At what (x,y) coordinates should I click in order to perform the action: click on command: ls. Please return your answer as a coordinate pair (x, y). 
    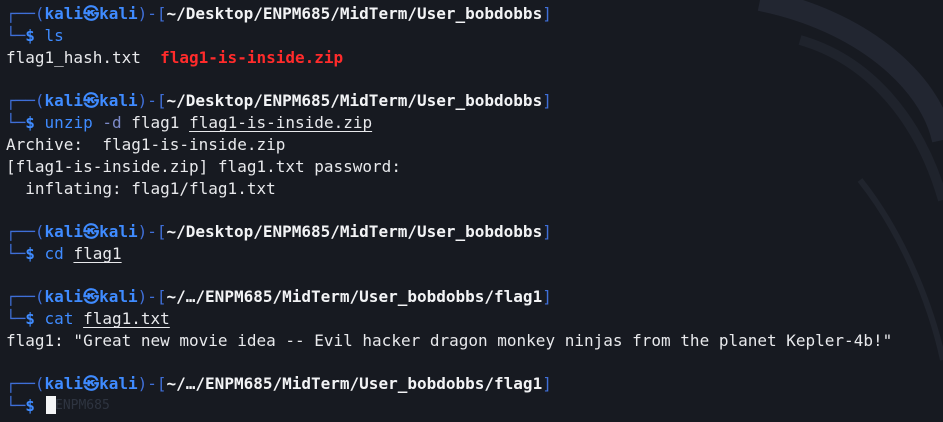
    Looking at the image, I should click on (54, 35).